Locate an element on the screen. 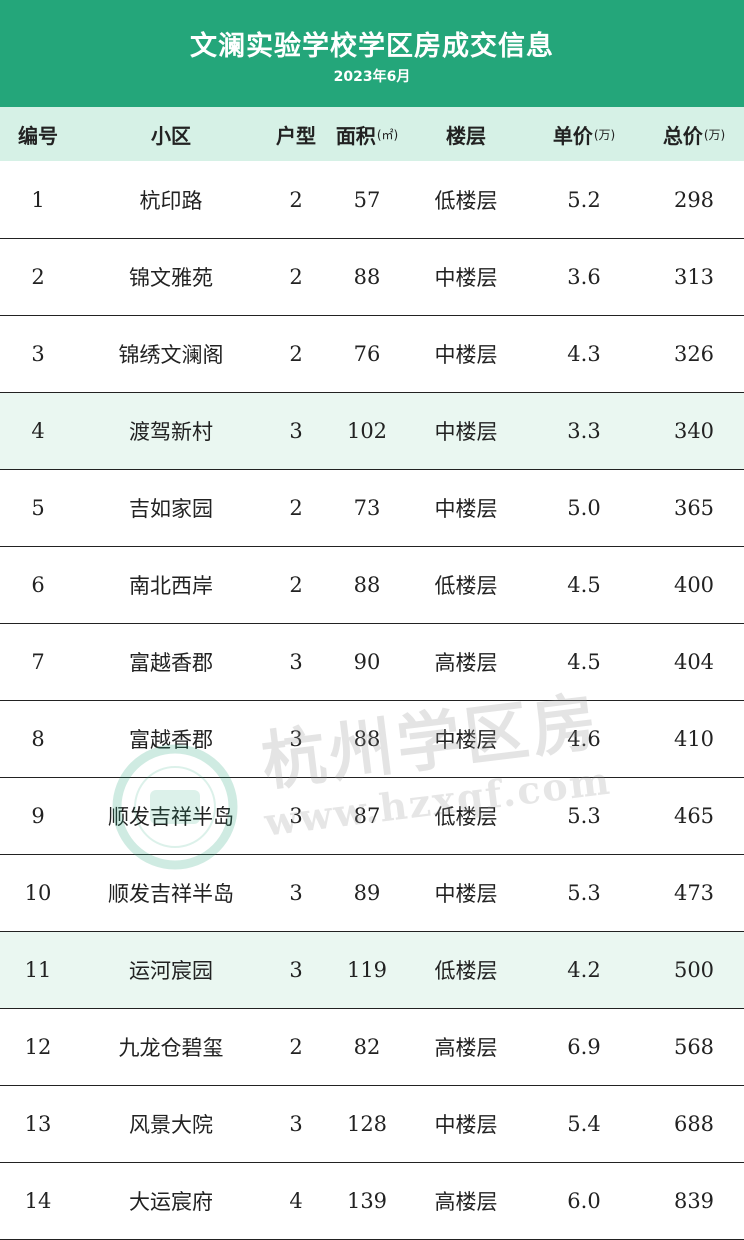  table-row: 1 杭印路 2 57 低楼层 5.2 298 is located at coordinates (372, 200).